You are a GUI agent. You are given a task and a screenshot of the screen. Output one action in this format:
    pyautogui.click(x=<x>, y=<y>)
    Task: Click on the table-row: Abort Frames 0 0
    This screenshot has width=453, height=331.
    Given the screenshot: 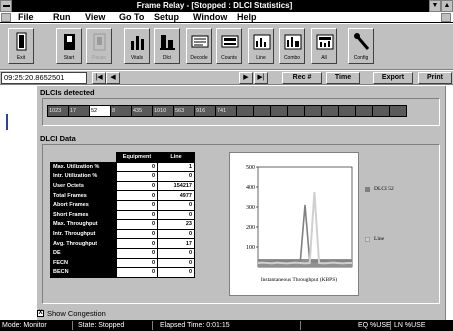 What is the action you would take?
    pyautogui.click(x=122, y=205)
    